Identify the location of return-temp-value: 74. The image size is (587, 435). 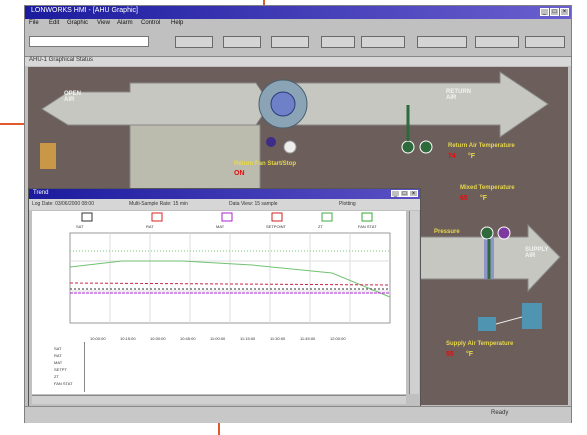
(452, 156).